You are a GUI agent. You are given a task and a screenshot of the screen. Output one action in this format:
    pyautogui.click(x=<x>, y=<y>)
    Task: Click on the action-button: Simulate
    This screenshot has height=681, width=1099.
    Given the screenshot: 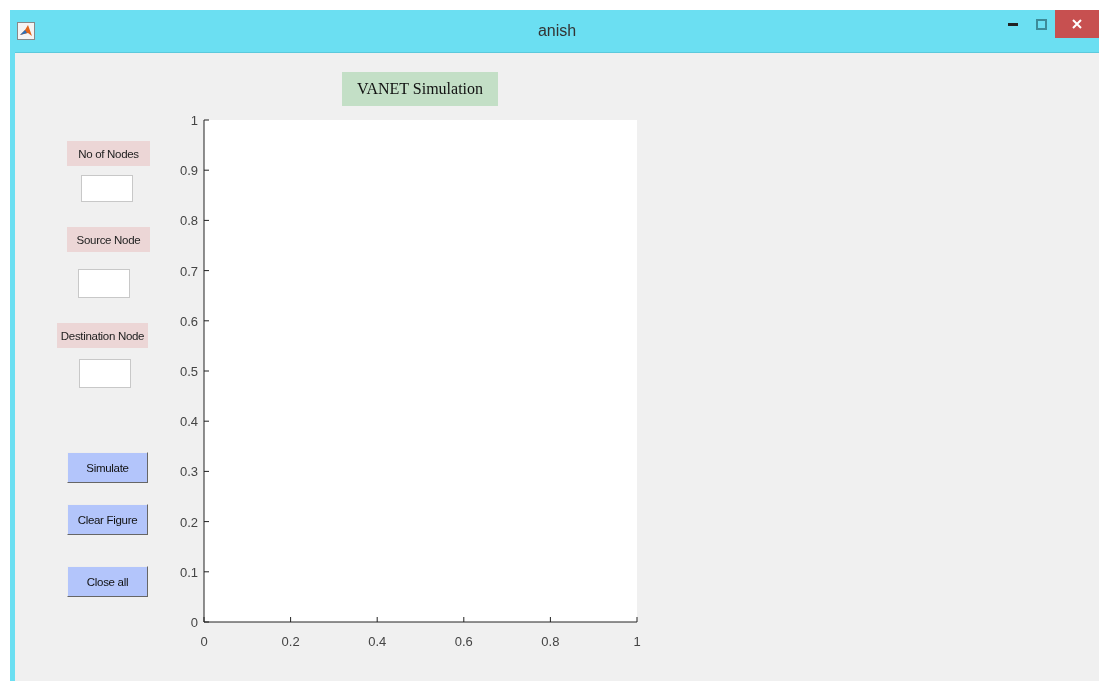 What is the action you would take?
    pyautogui.click(x=107, y=467)
    